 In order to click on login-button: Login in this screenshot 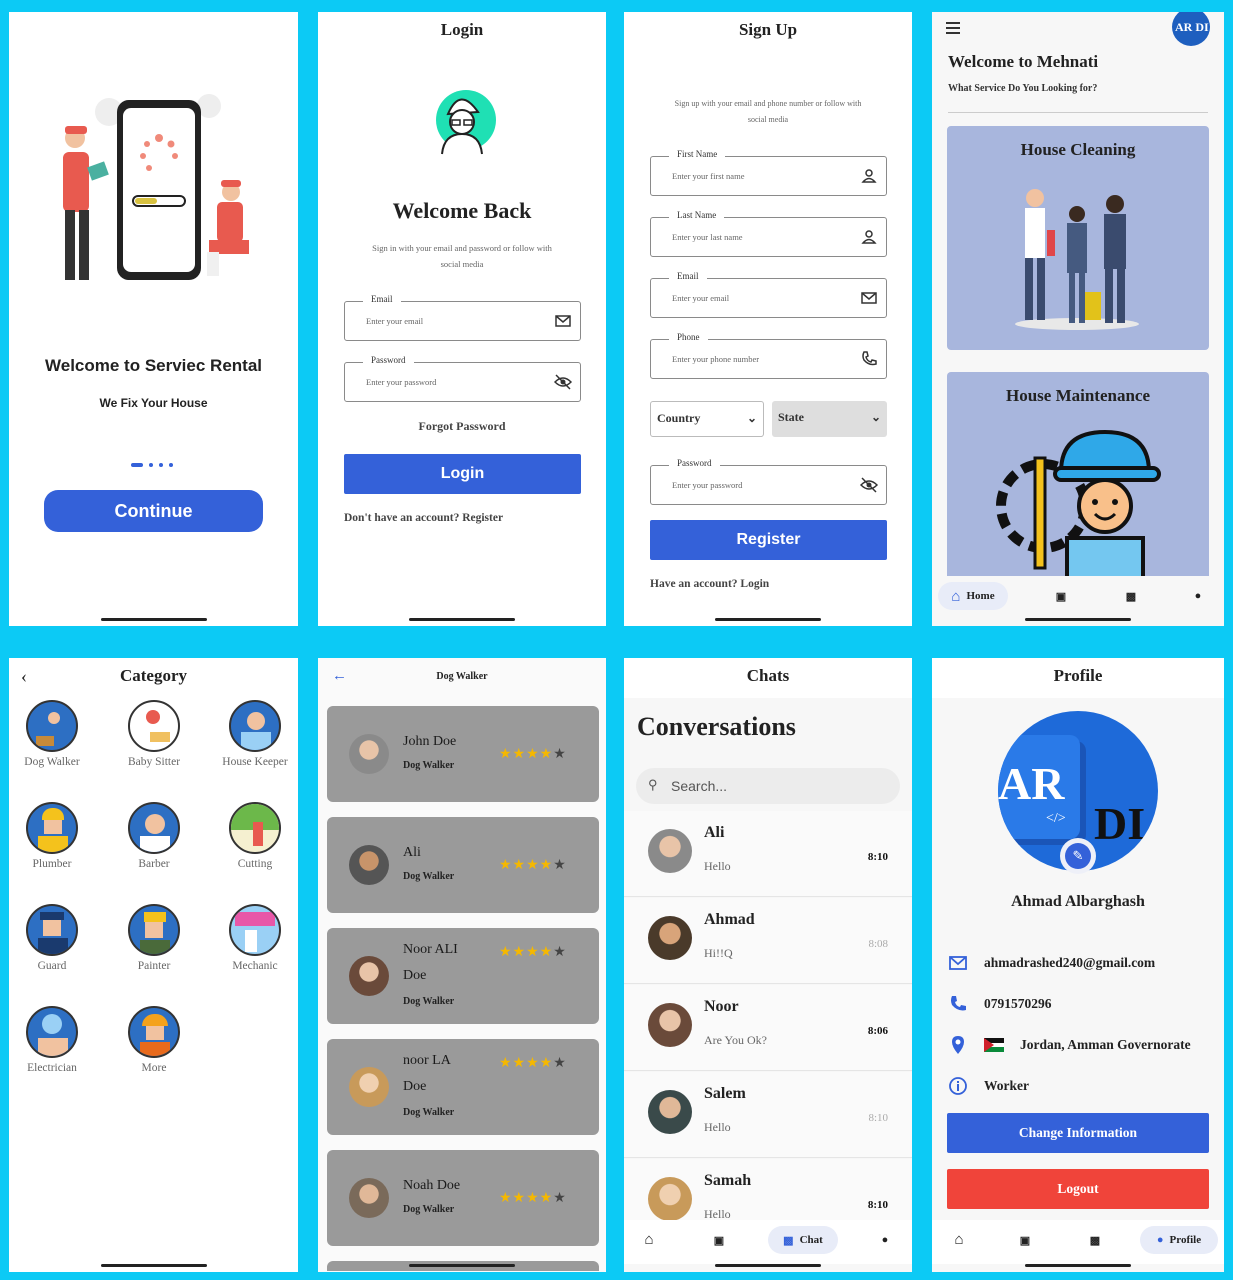, I will do `click(462, 474)`.